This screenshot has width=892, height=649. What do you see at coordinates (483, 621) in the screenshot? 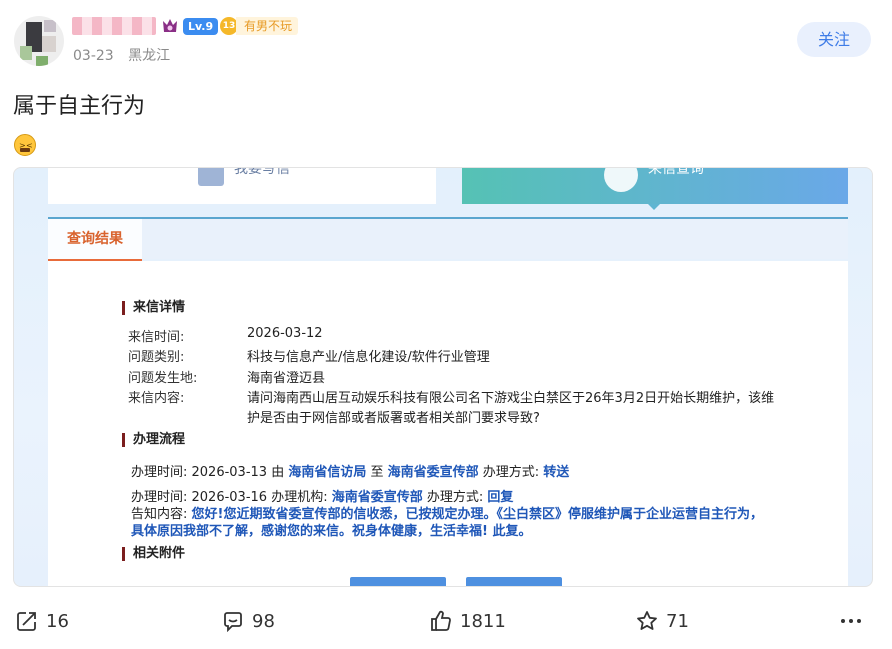
I see `like-count: 1811` at bounding box center [483, 621].